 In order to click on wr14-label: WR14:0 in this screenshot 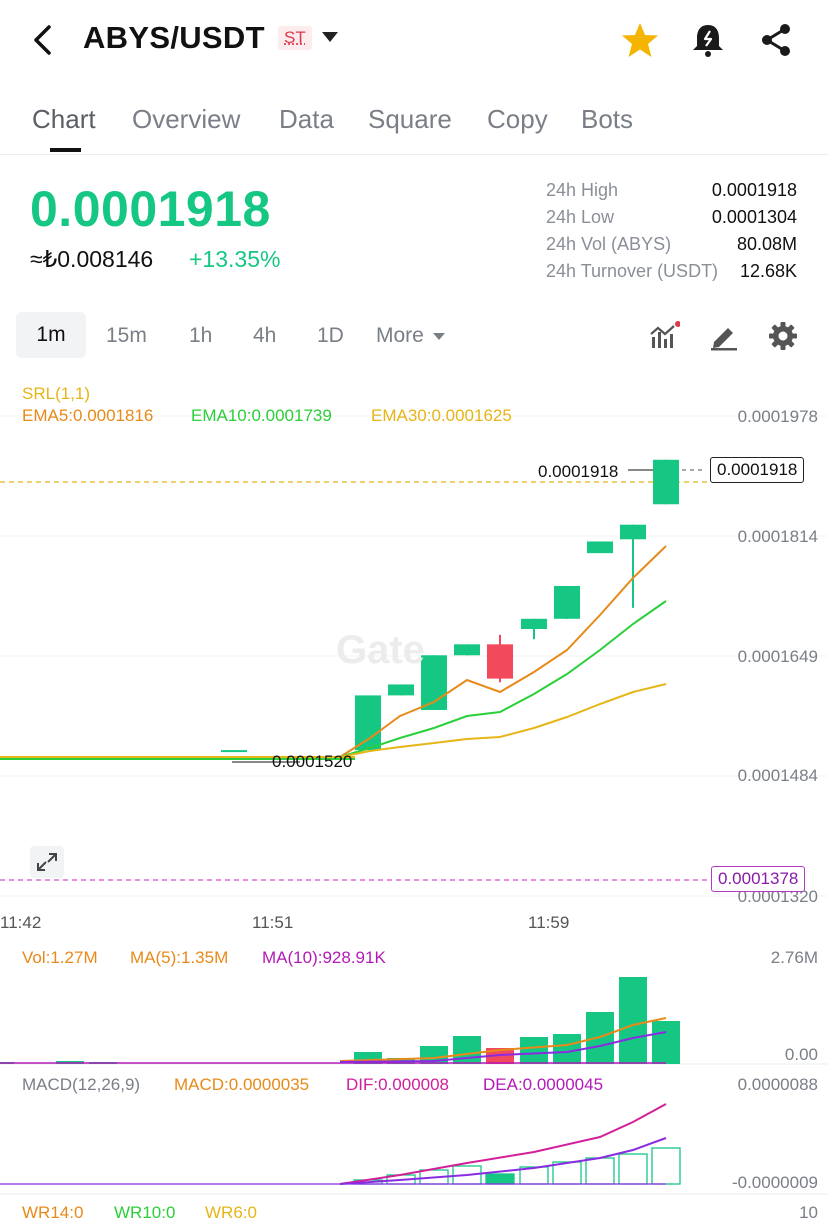, I will do `click(53, 1212)`.